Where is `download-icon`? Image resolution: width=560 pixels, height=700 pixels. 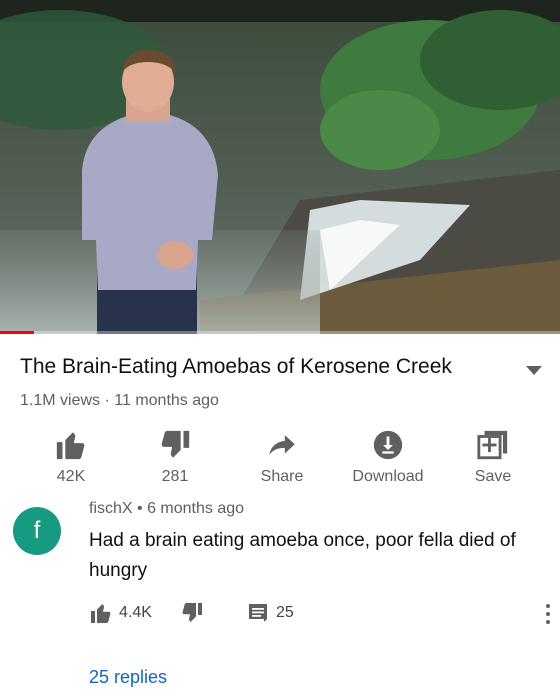
download-icon is located at coordinates (388, 445).